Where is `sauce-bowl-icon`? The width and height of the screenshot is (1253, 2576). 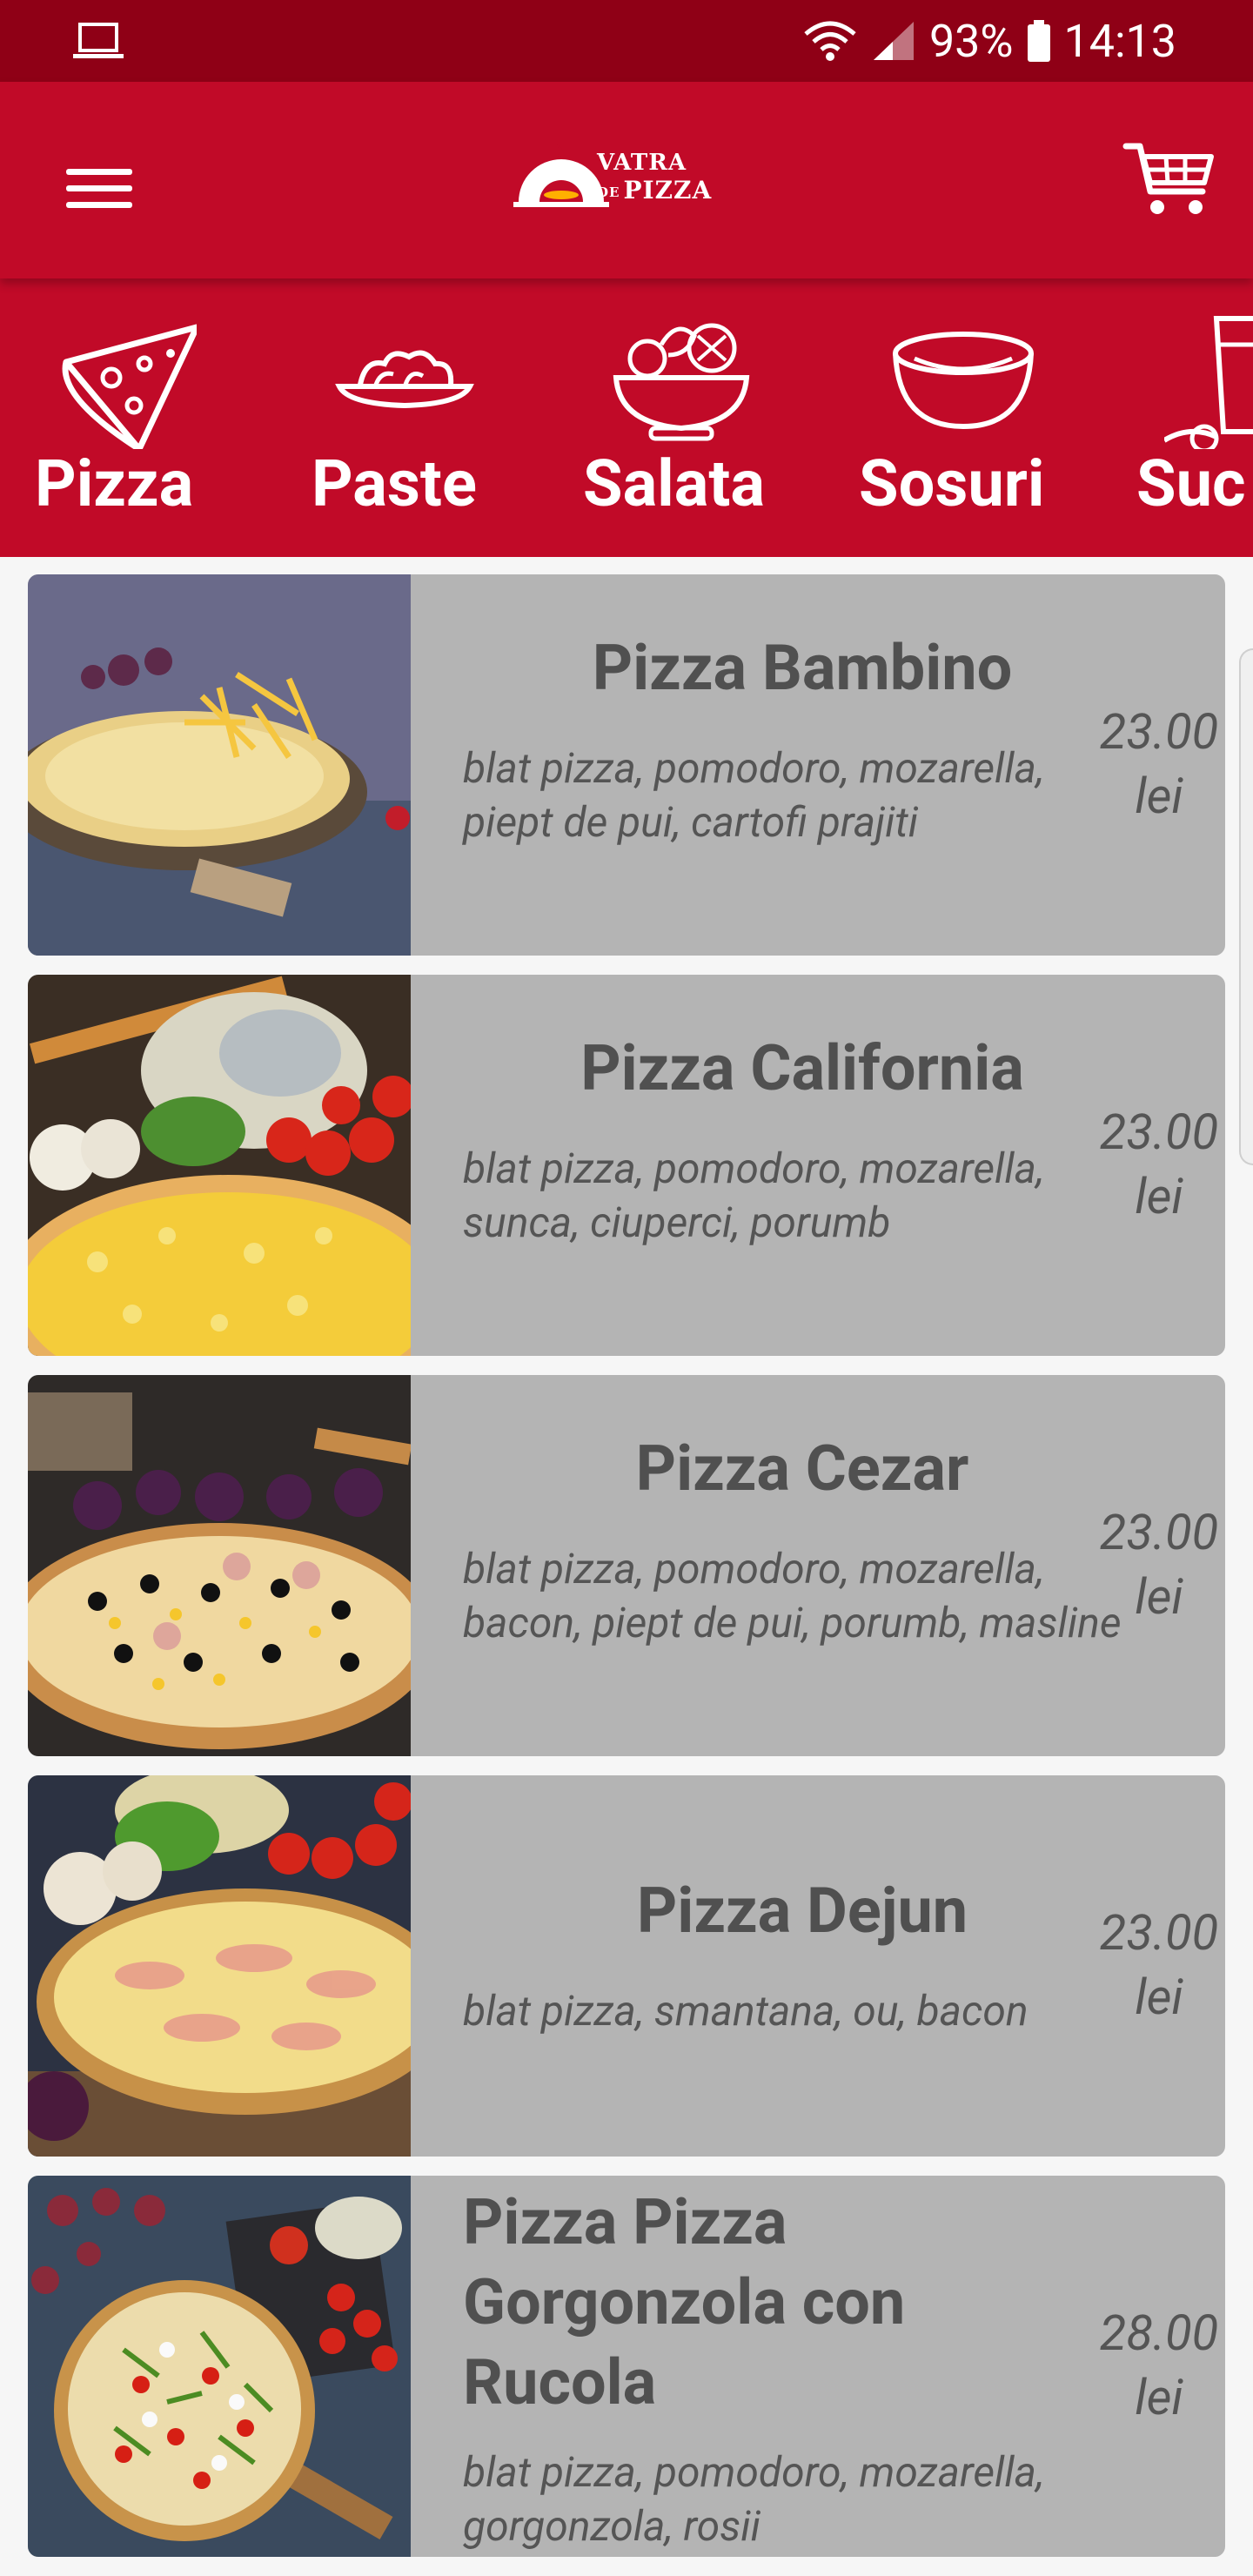 sauce-bowl-icon is located at coordinates (963, 381).